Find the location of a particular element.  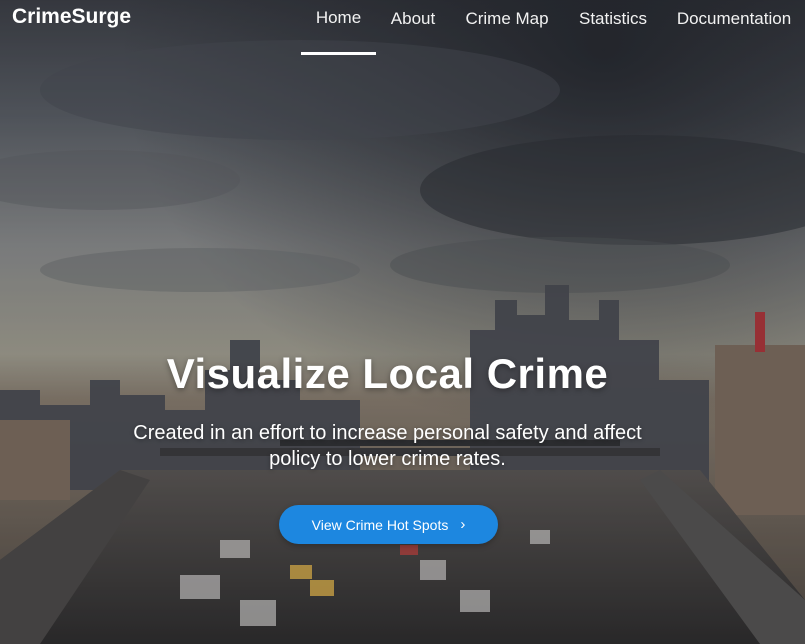

nav-item-home: Home is located at coordinates (338, 31).